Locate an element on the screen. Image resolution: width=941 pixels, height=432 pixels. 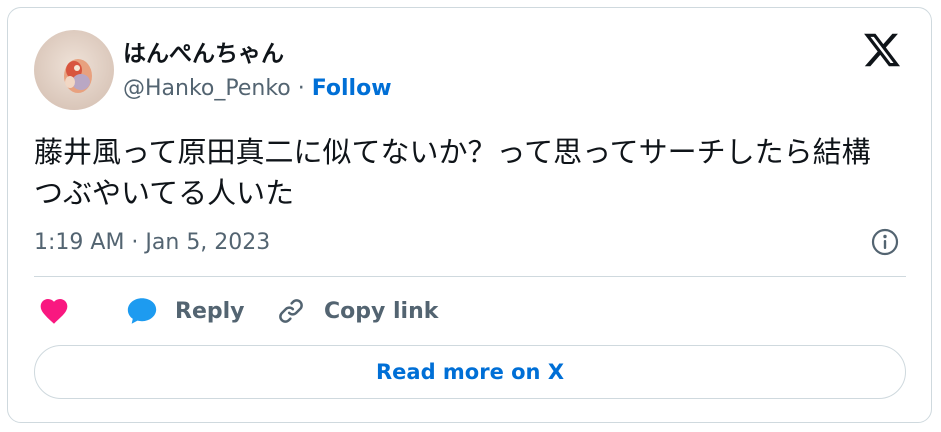
copy-link-label: Copy link is located at coordinates (381, 311).